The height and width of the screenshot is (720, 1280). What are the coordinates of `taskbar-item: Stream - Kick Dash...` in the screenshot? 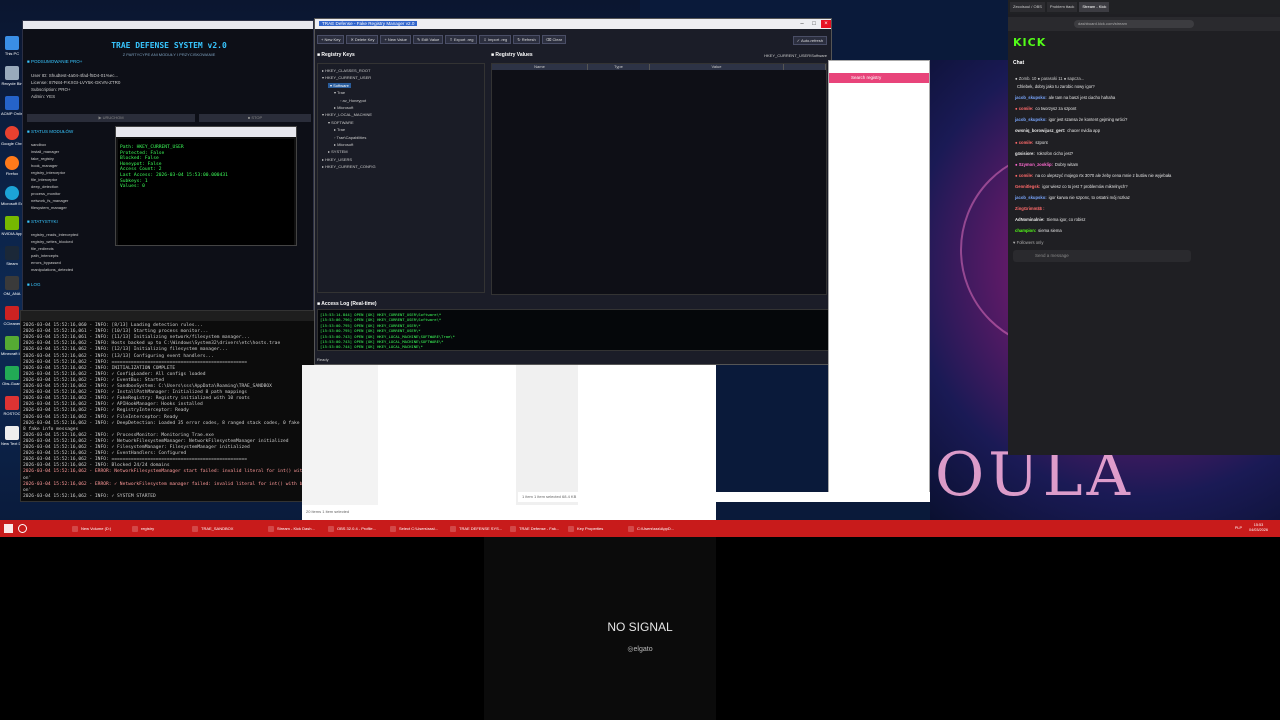 It's located at (291, 529).